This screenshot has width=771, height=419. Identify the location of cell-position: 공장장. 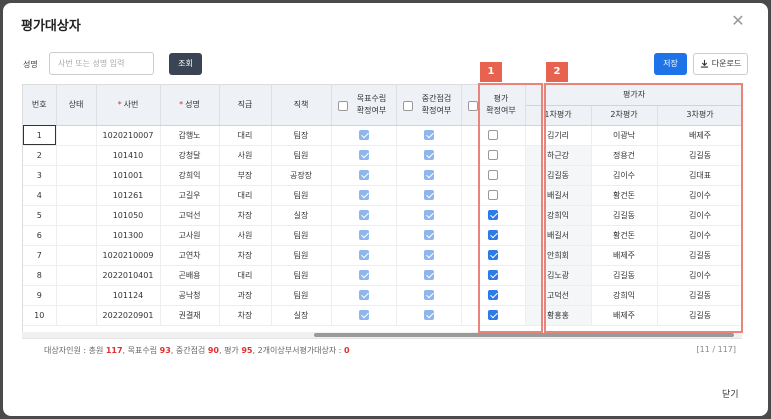
(301, 175).